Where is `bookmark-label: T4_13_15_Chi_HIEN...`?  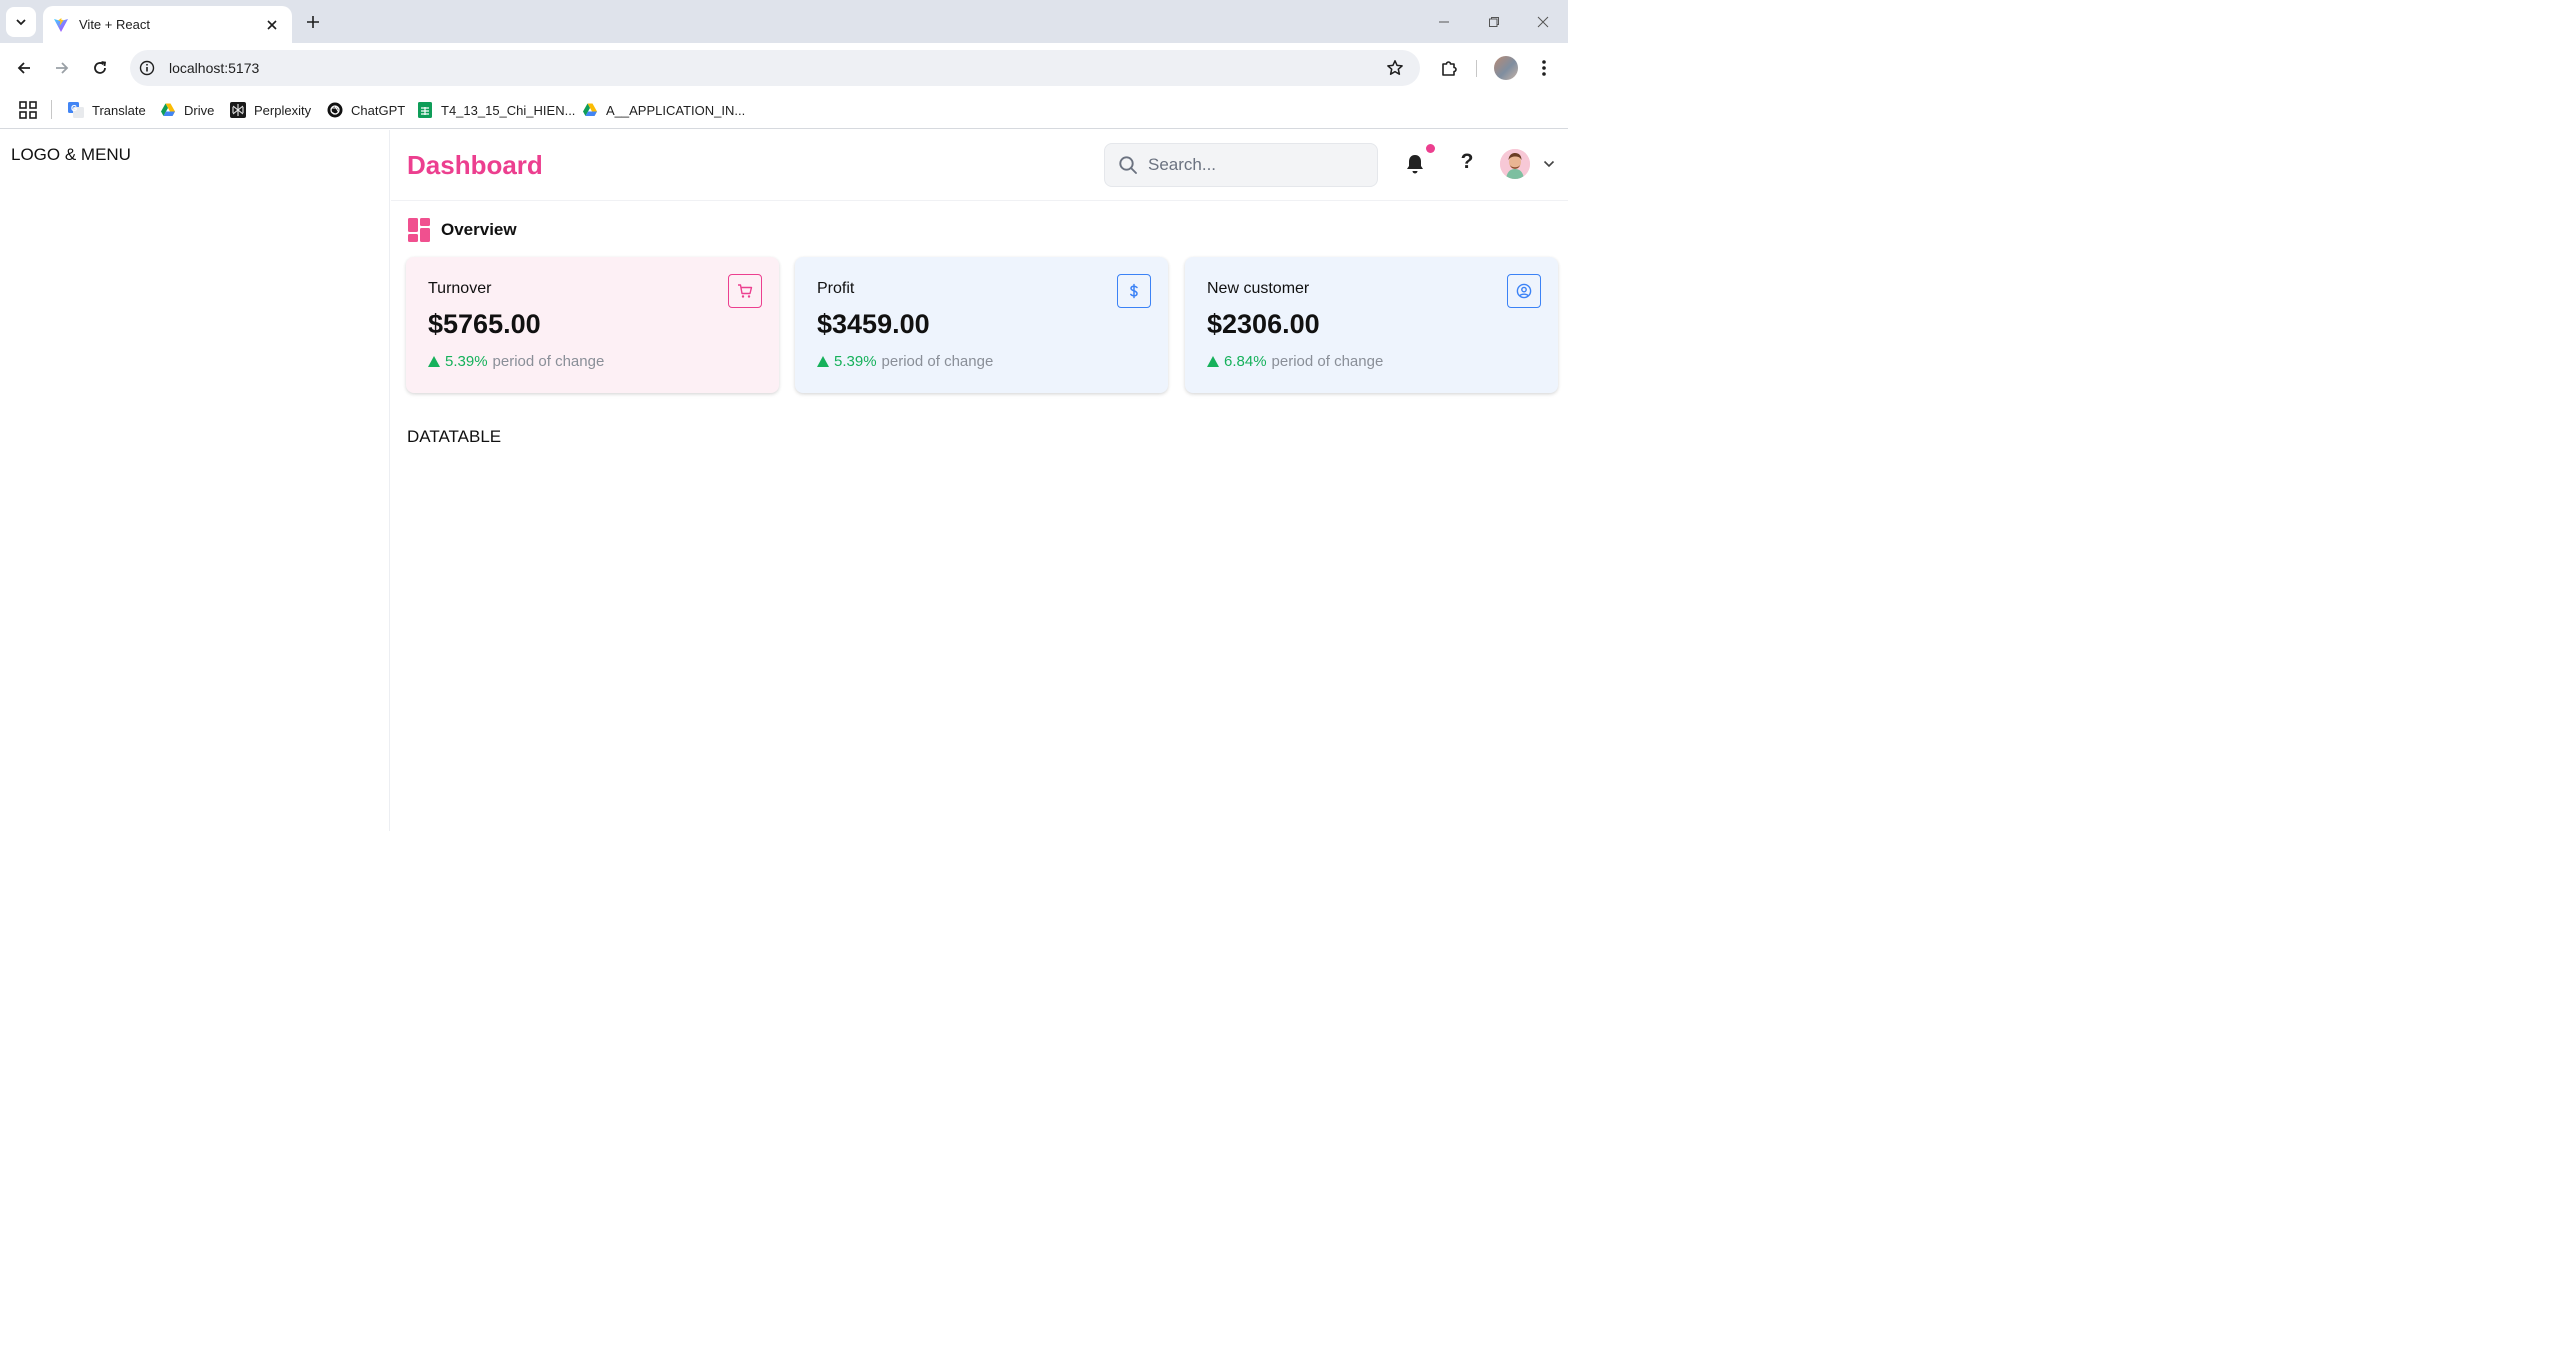 bookmark-label: T4_13_15_Chi_HIEN... is located at coordinates (508, 110).